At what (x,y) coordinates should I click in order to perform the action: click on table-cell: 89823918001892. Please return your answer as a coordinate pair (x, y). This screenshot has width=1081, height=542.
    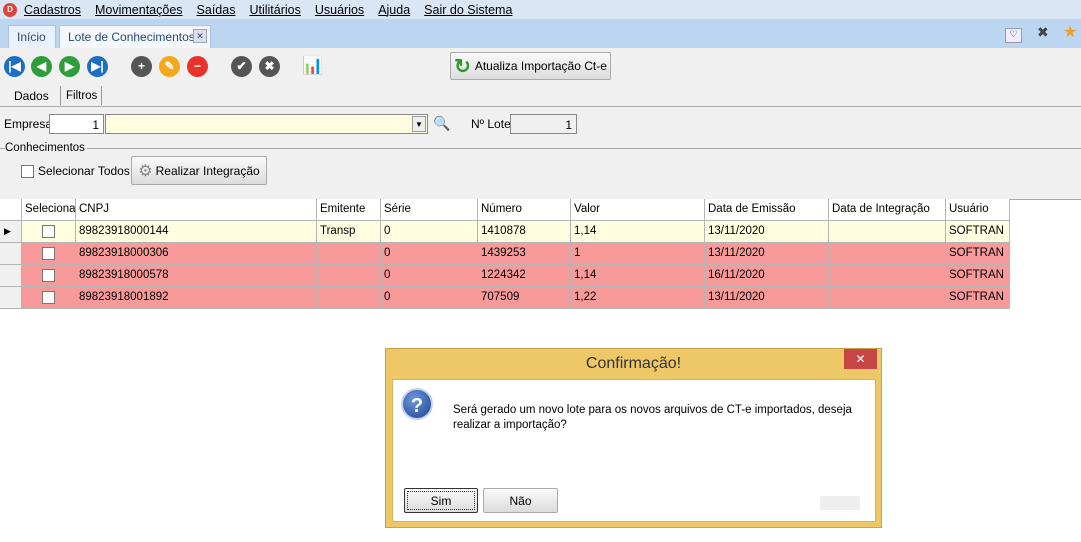
    Looking at the image, I should click on (196, 298).